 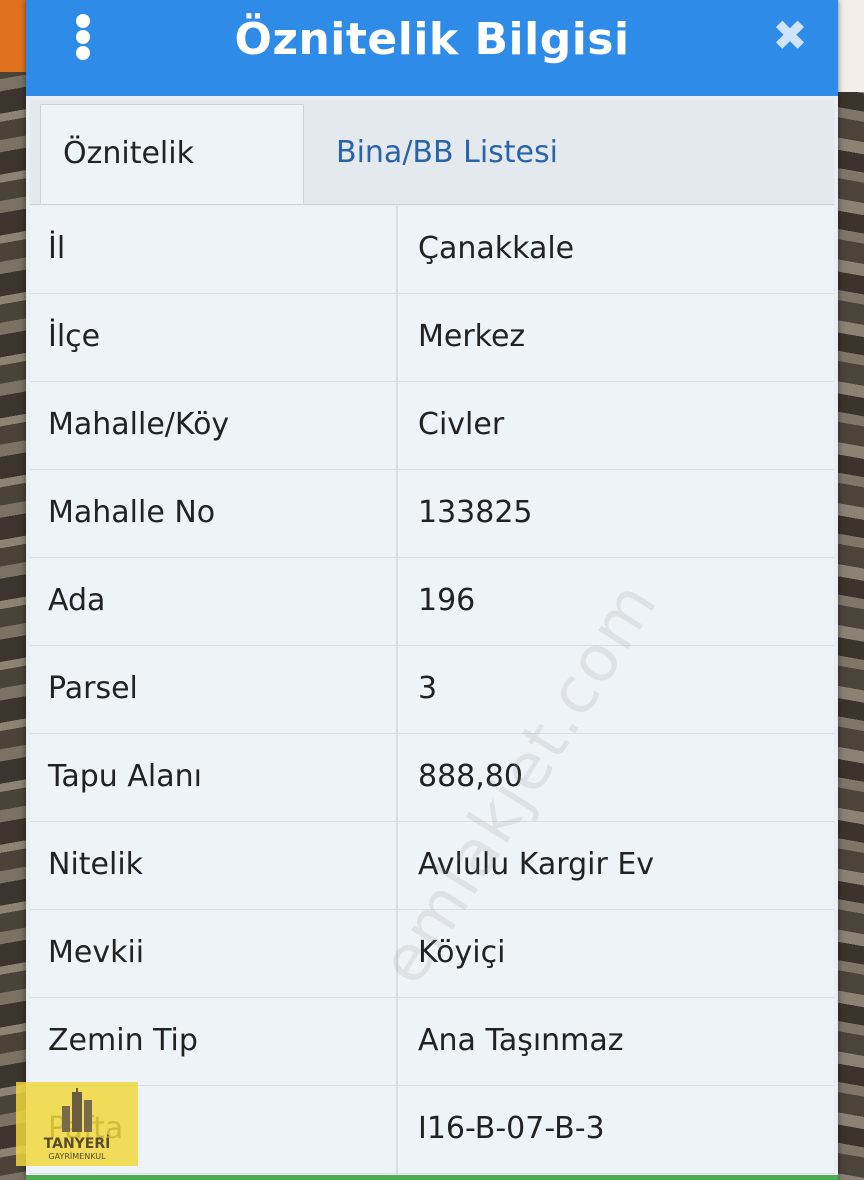 I want to click on map-edge, so click(x=850, y=46).